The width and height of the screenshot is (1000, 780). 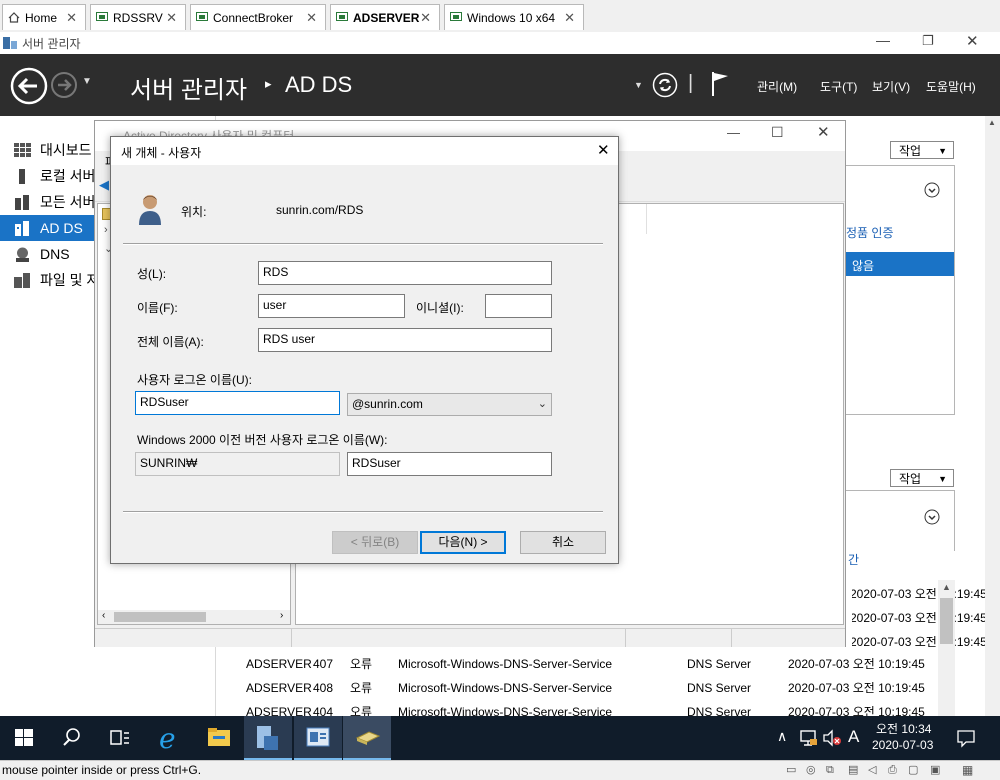 I want to click on vm-tab-windows10: Windows 10 x64 ✕, so click(x=514, y=17).